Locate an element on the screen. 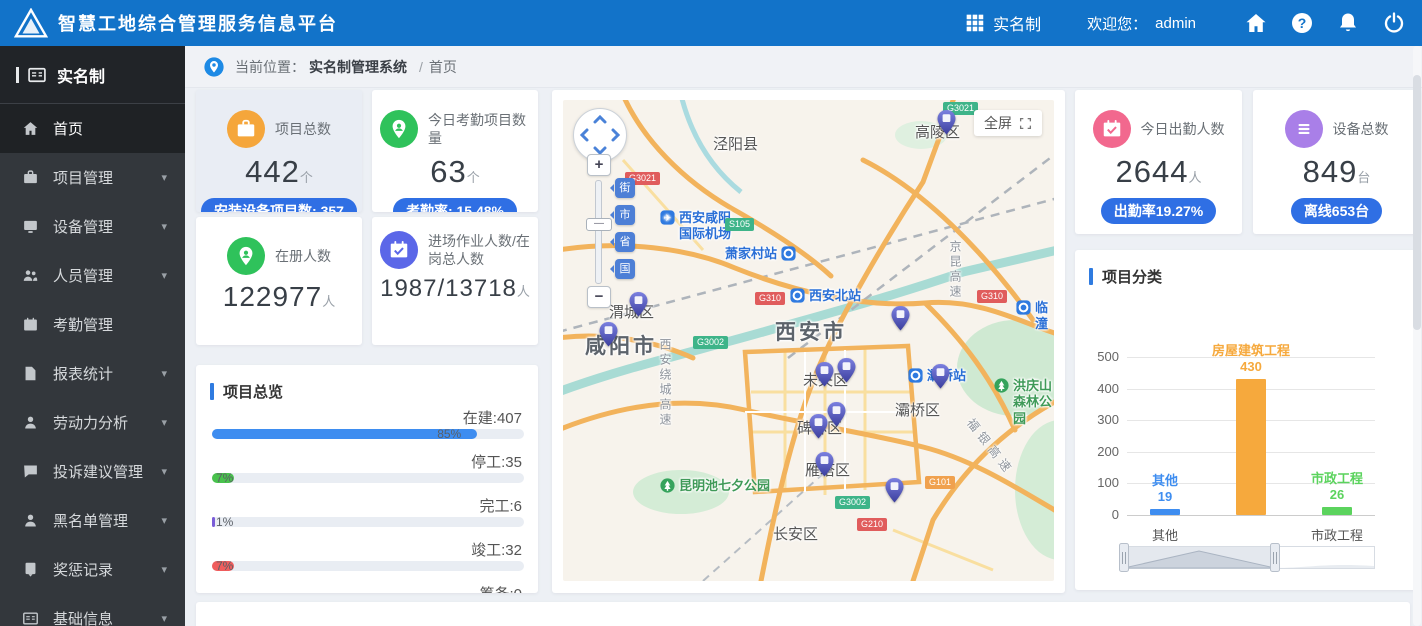 This screenshot has height=626, width=1422. sidebar-item-blacklist-mgmt: 黑名单管理 ▾ is located at coordinates (92, 520).